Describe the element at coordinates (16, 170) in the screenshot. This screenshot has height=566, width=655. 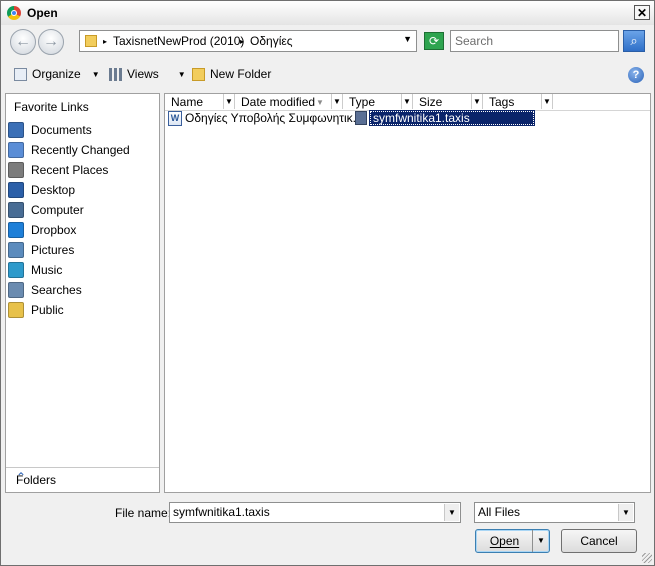
I see `recent-places-icon` at that location.